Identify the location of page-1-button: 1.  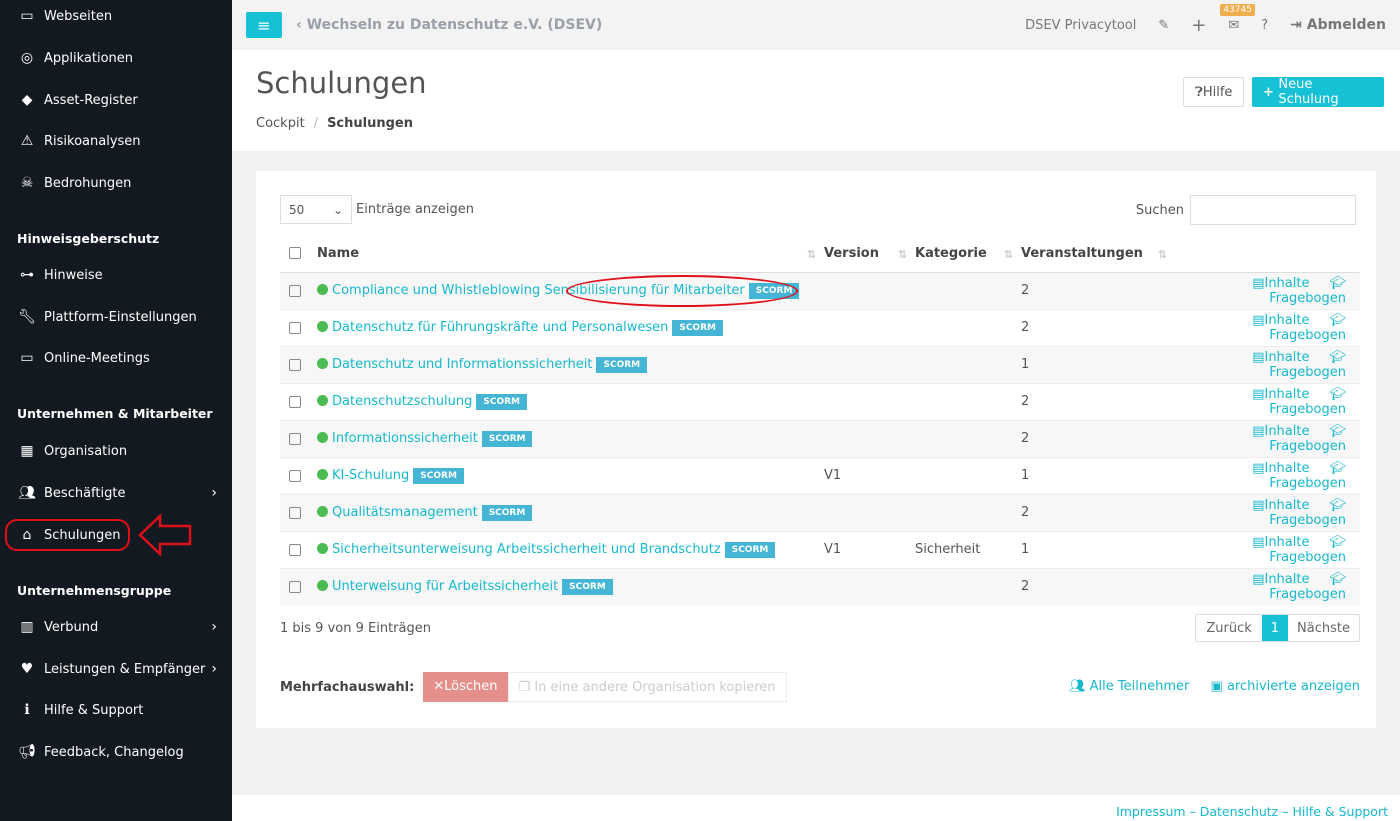
(1275, 628).